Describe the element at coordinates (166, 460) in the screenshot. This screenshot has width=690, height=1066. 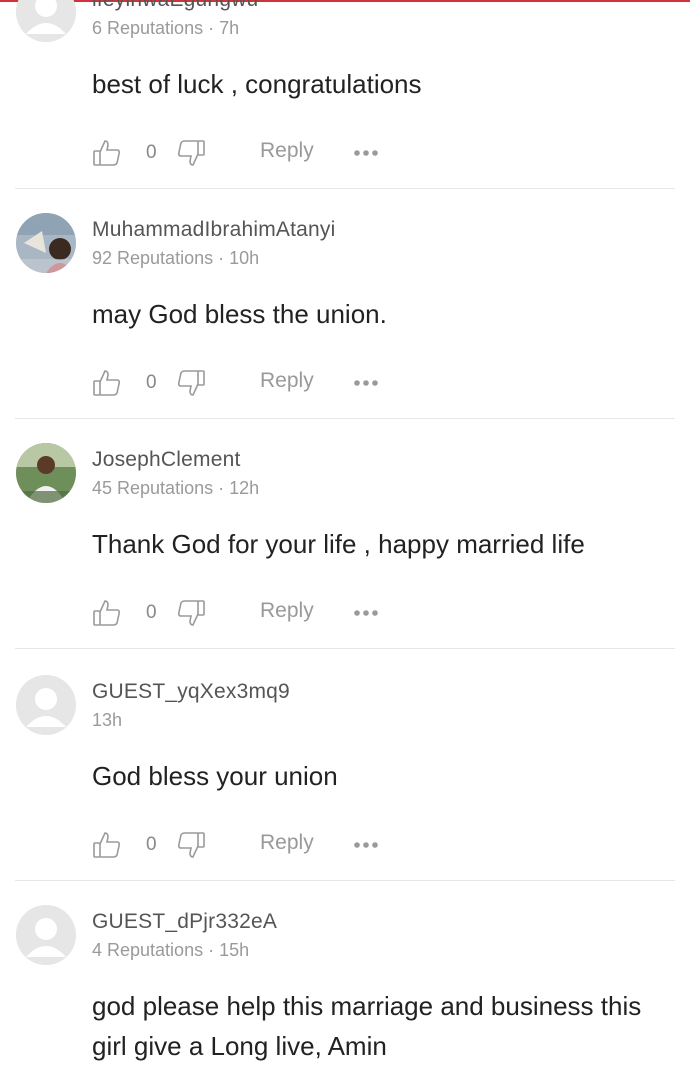
I see `comment-username: JosephClement` at that location.